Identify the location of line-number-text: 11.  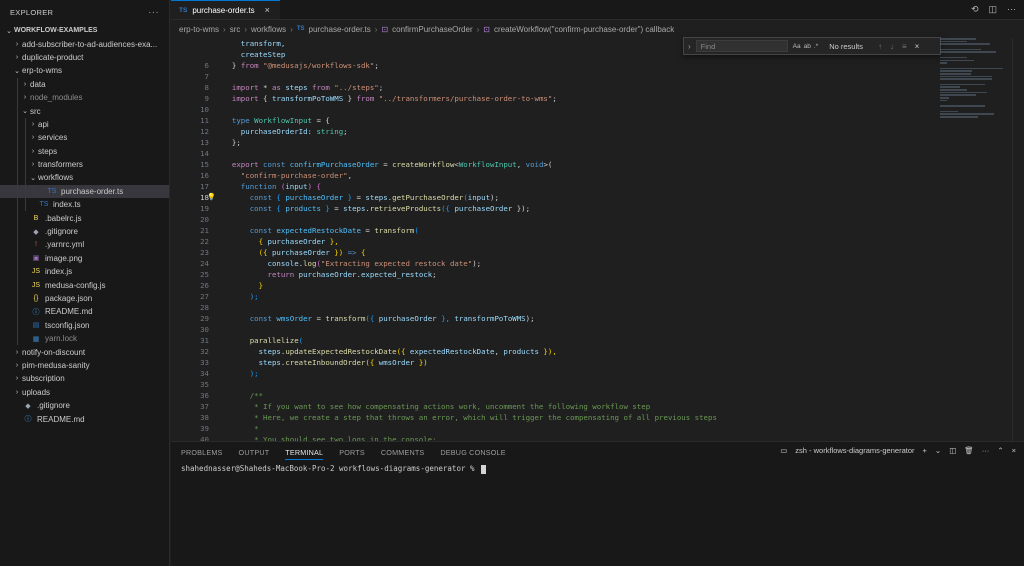
(204, 120).